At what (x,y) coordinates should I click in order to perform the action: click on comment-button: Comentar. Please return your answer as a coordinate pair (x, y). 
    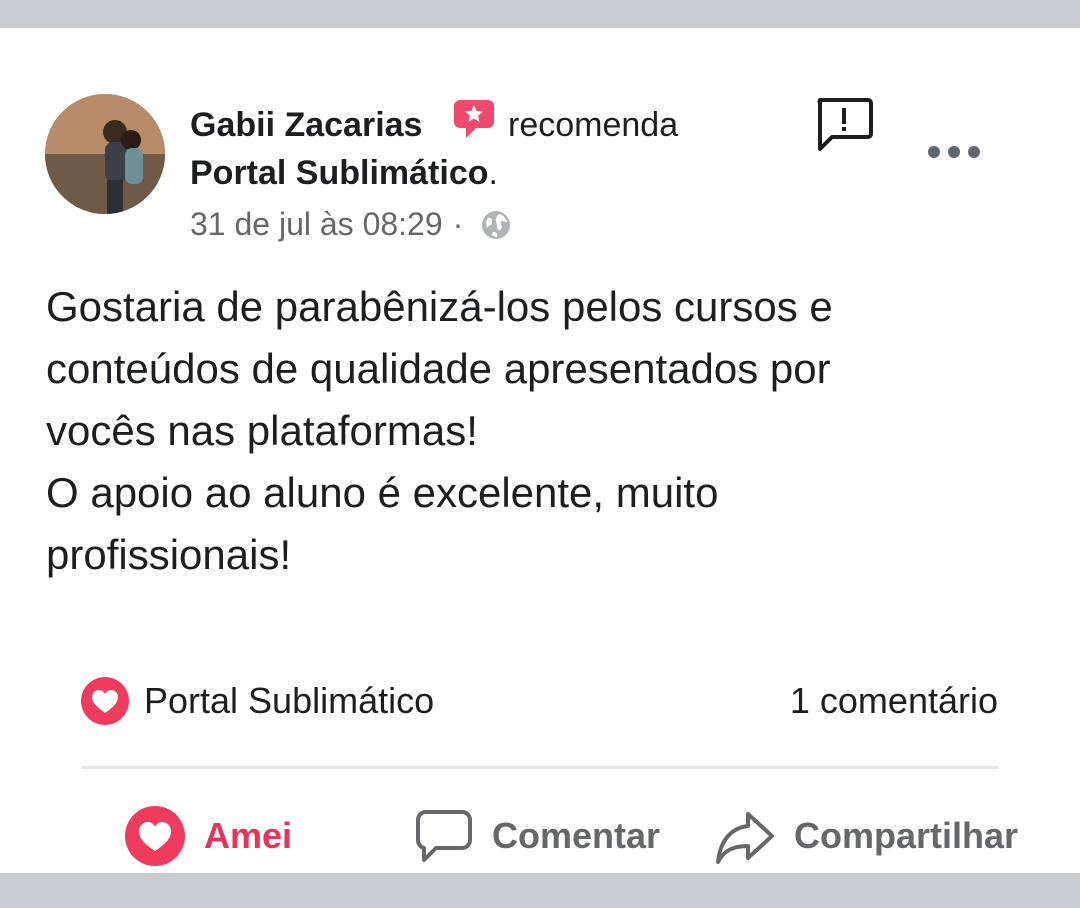
    Looking at the image, I should click on (537, 836).